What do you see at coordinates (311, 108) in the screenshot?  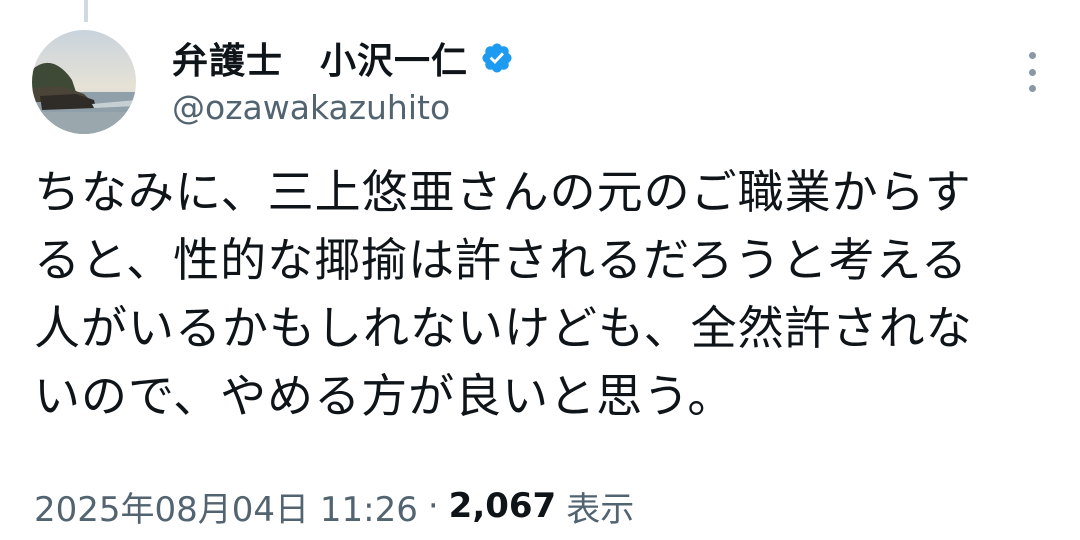 I see `author-handle: @ozawakazuhito` at bounding box center [311, 108].